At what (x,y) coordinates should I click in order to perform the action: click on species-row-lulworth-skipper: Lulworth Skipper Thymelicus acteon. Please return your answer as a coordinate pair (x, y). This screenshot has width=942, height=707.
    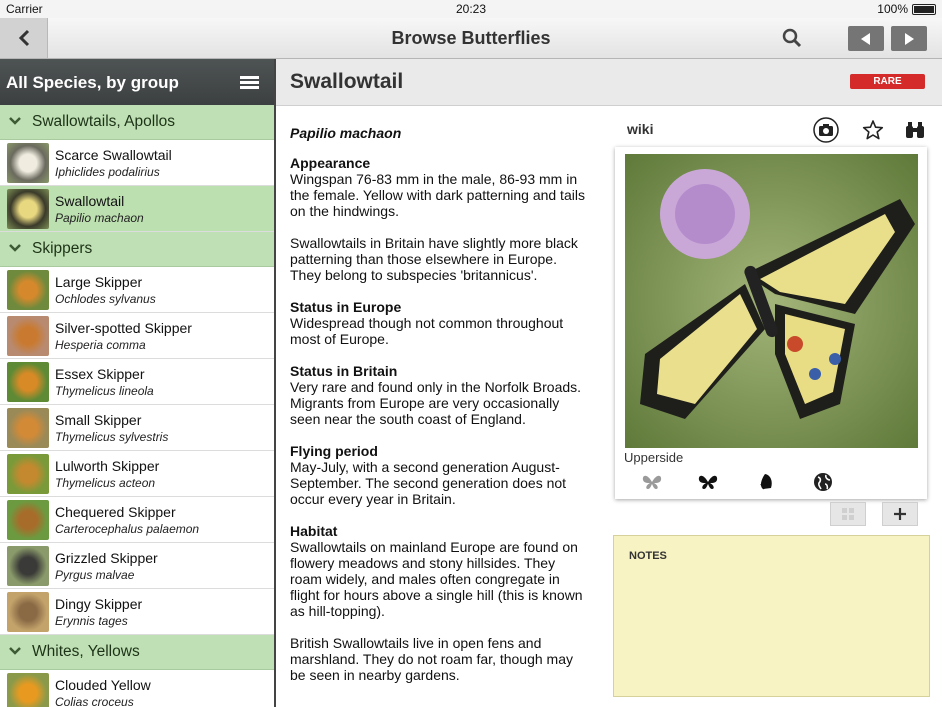
    Looking at the image, I should click on (137, 474).